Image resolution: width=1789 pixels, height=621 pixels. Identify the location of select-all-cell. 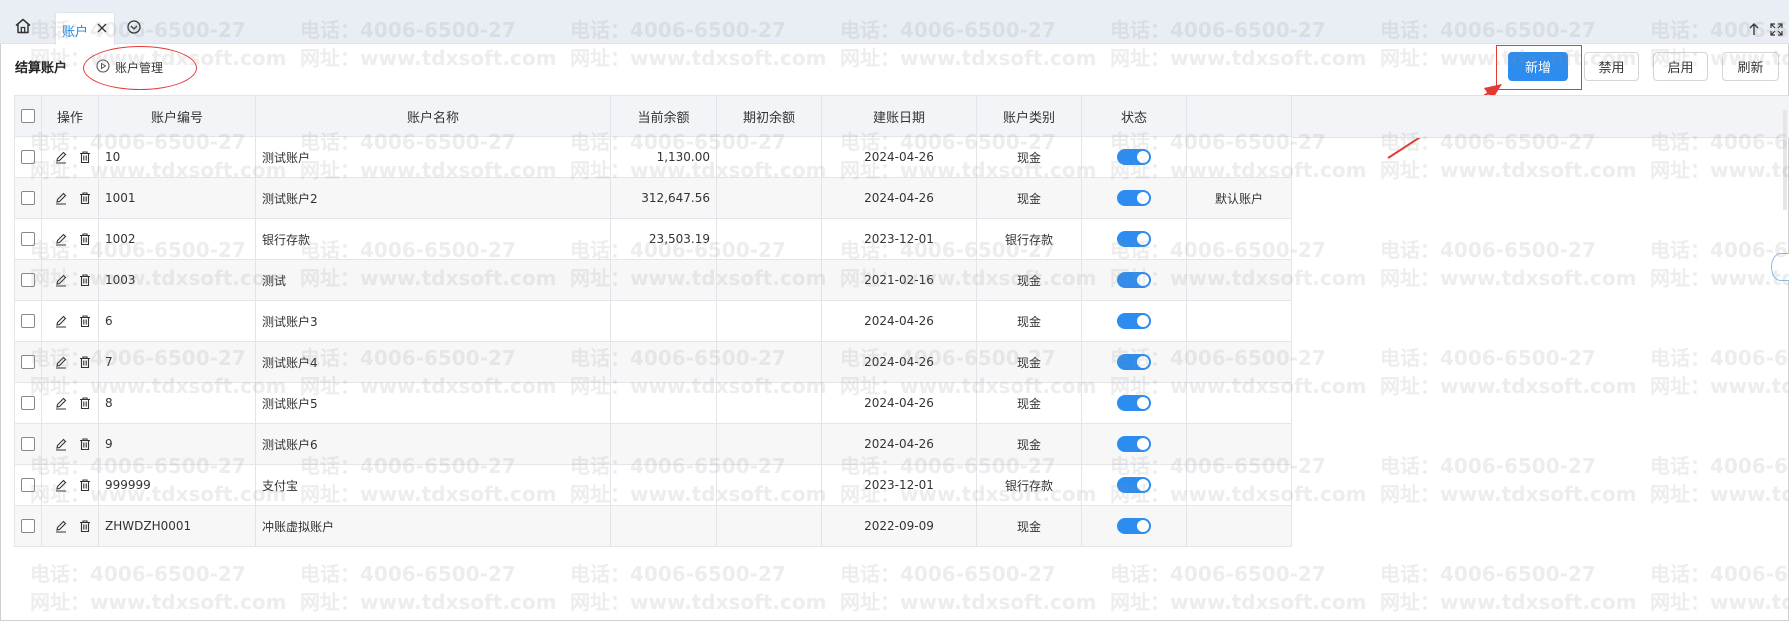
(28, 116).